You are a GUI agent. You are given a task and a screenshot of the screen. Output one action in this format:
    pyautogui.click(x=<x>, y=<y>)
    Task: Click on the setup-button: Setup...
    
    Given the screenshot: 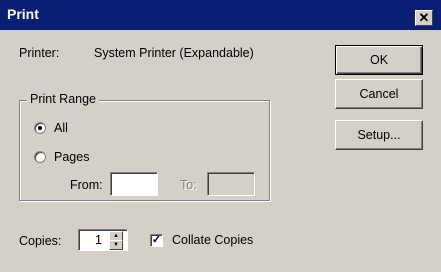 What is the action you would take?
    pyautogui.click(x=379, y=135)
    